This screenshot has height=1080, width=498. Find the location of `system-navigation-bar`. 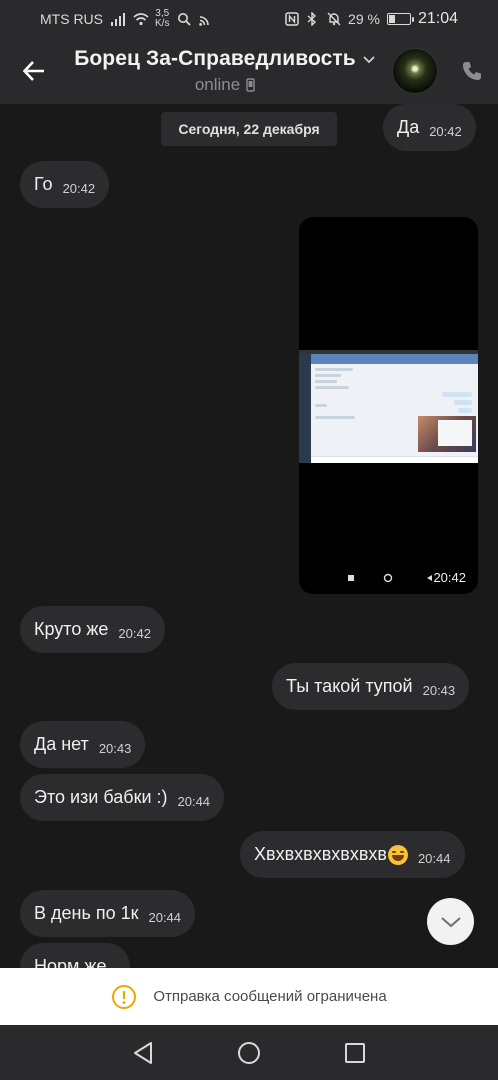

system-navigation-bar is located at coordinates (249, 1052).